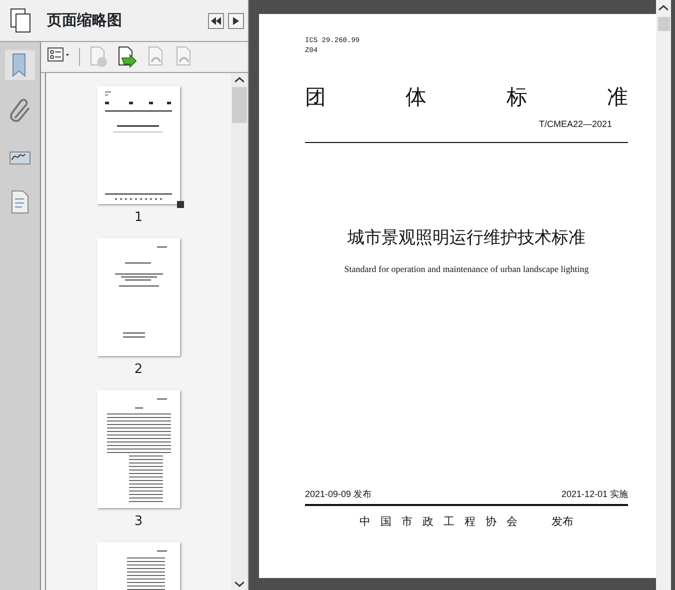  What do you see at coordinates (315, 97) in the screenshot?
I see `header-character: 团` at bounding box center [315, 97].